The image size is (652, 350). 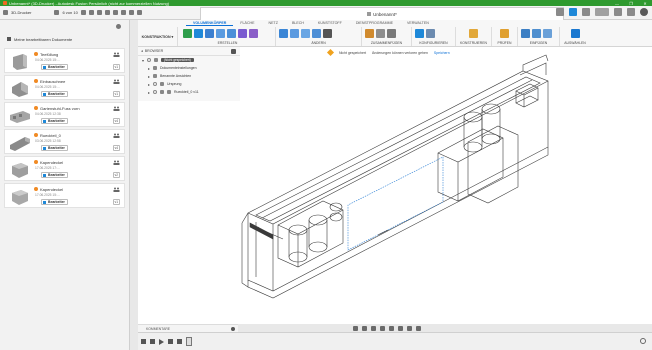 I want to click on tab-blech: BLECH, so click(x=298, y=23).